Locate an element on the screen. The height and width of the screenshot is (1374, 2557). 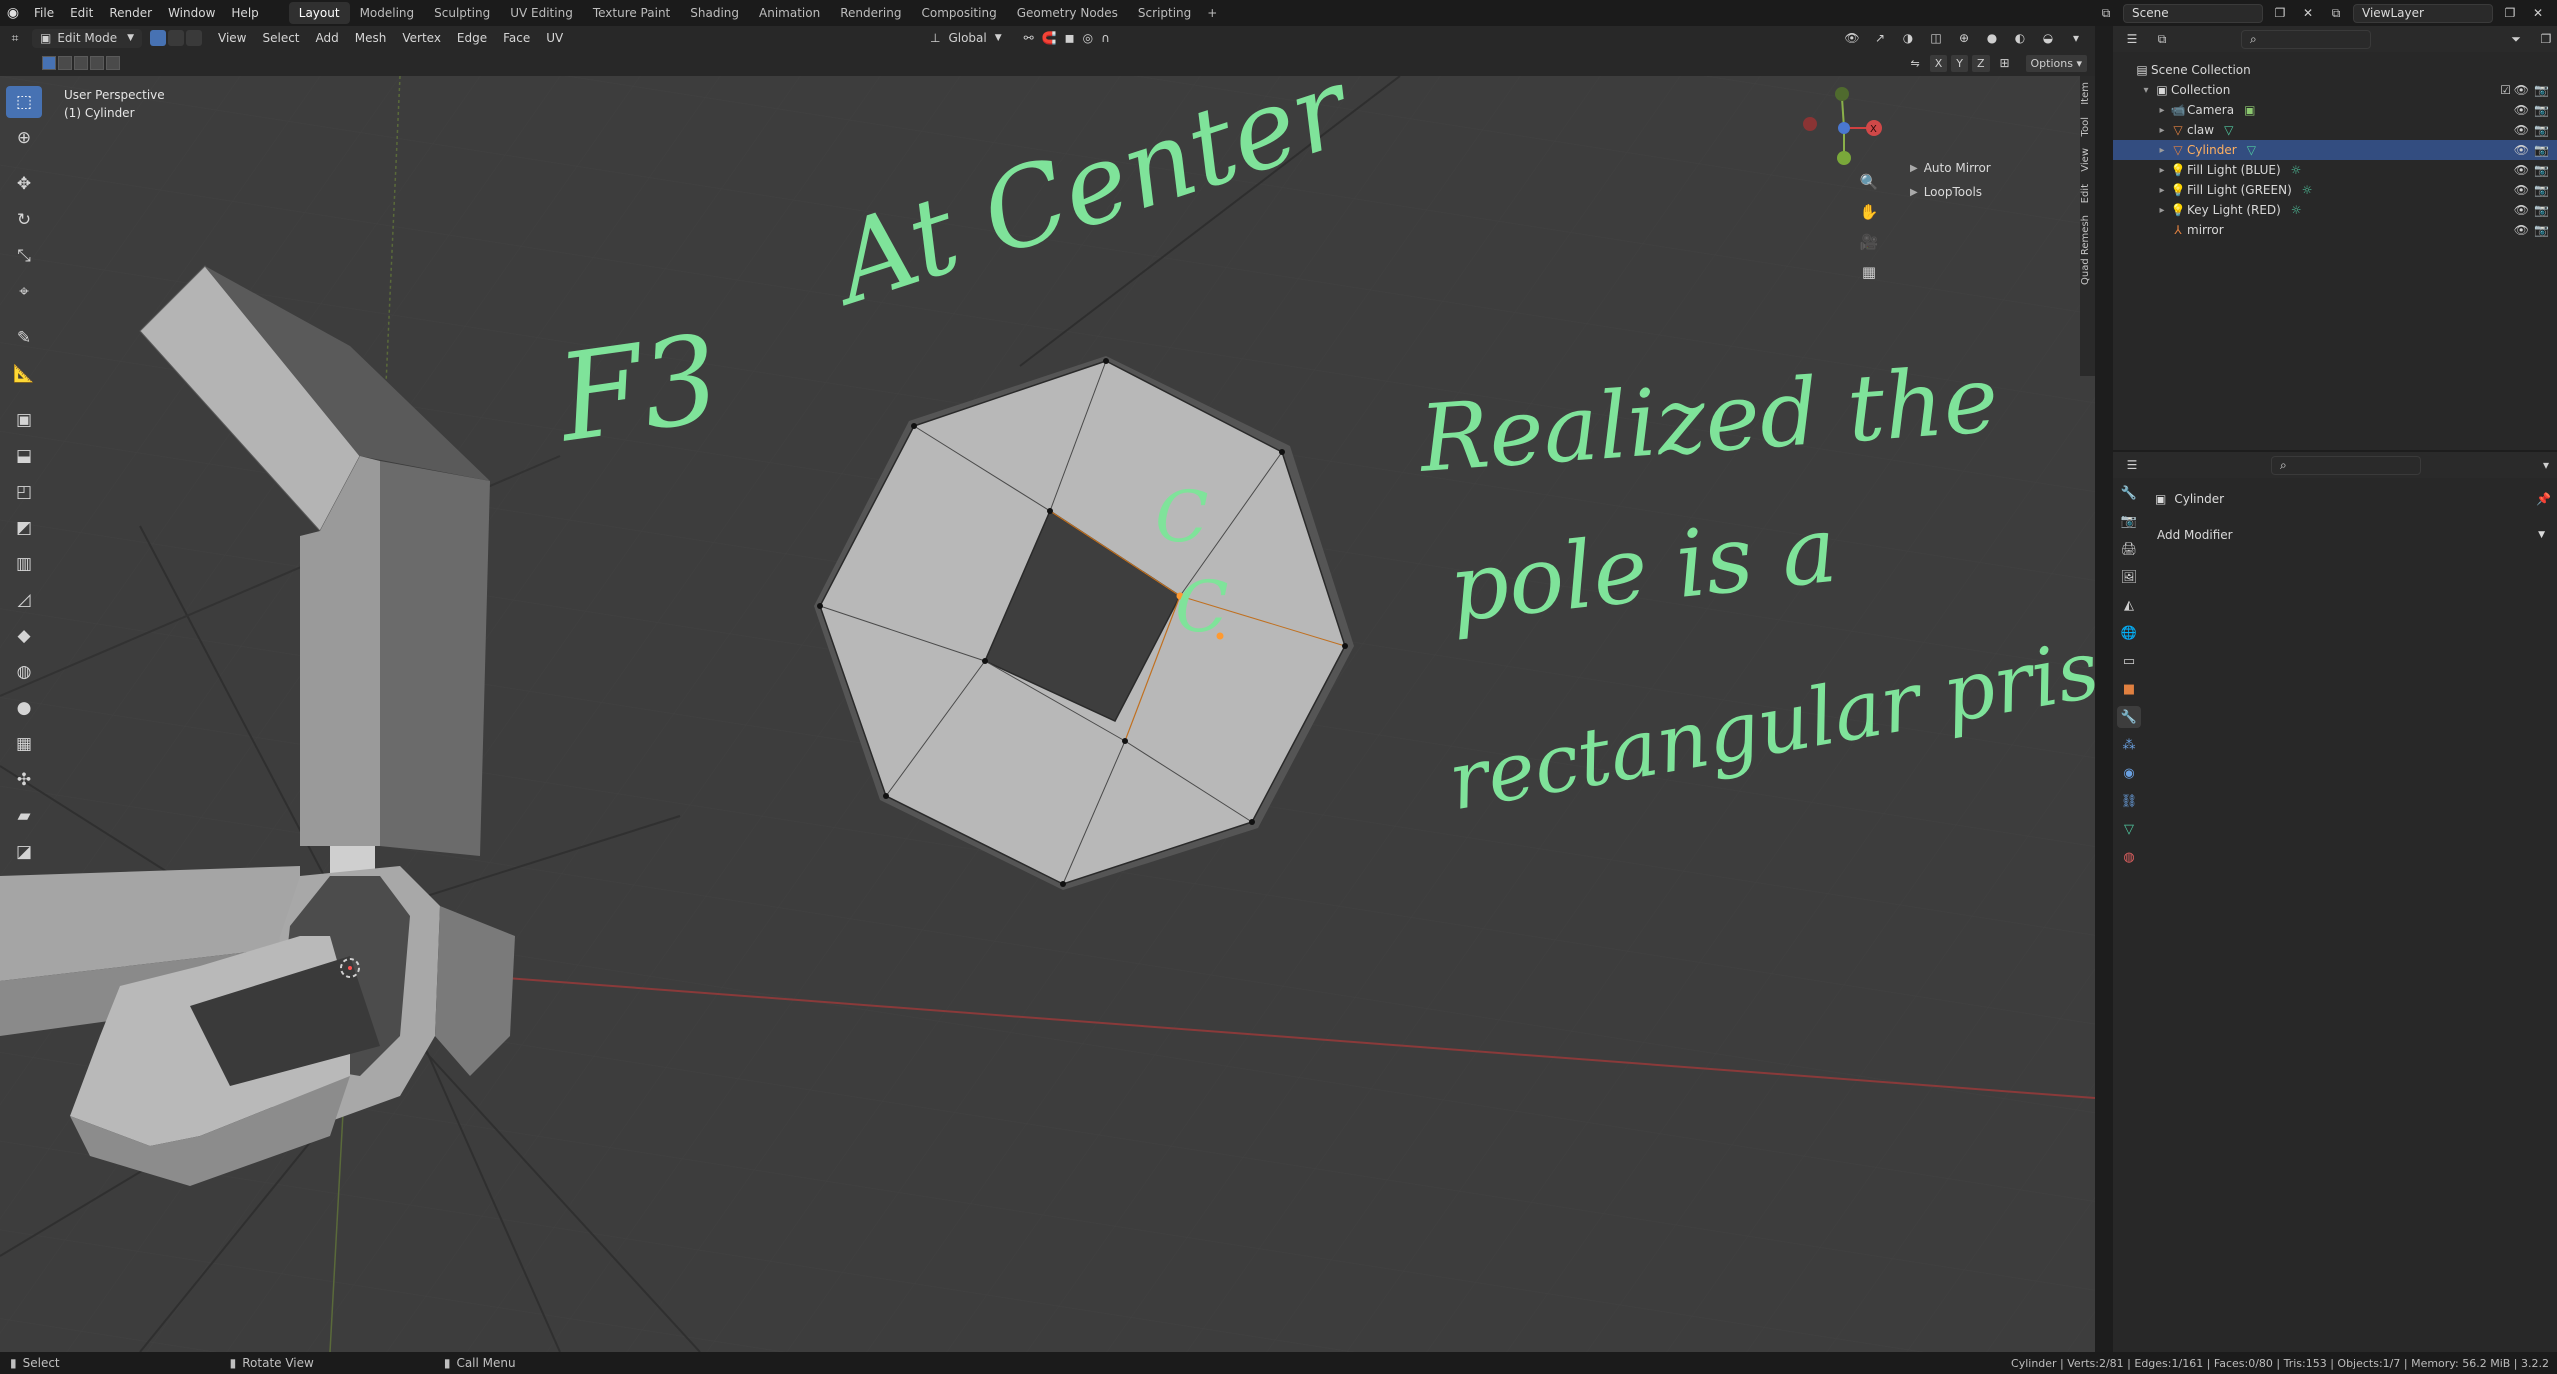
tab-sculpting: Sculpting is located at coordinates (462, 13).